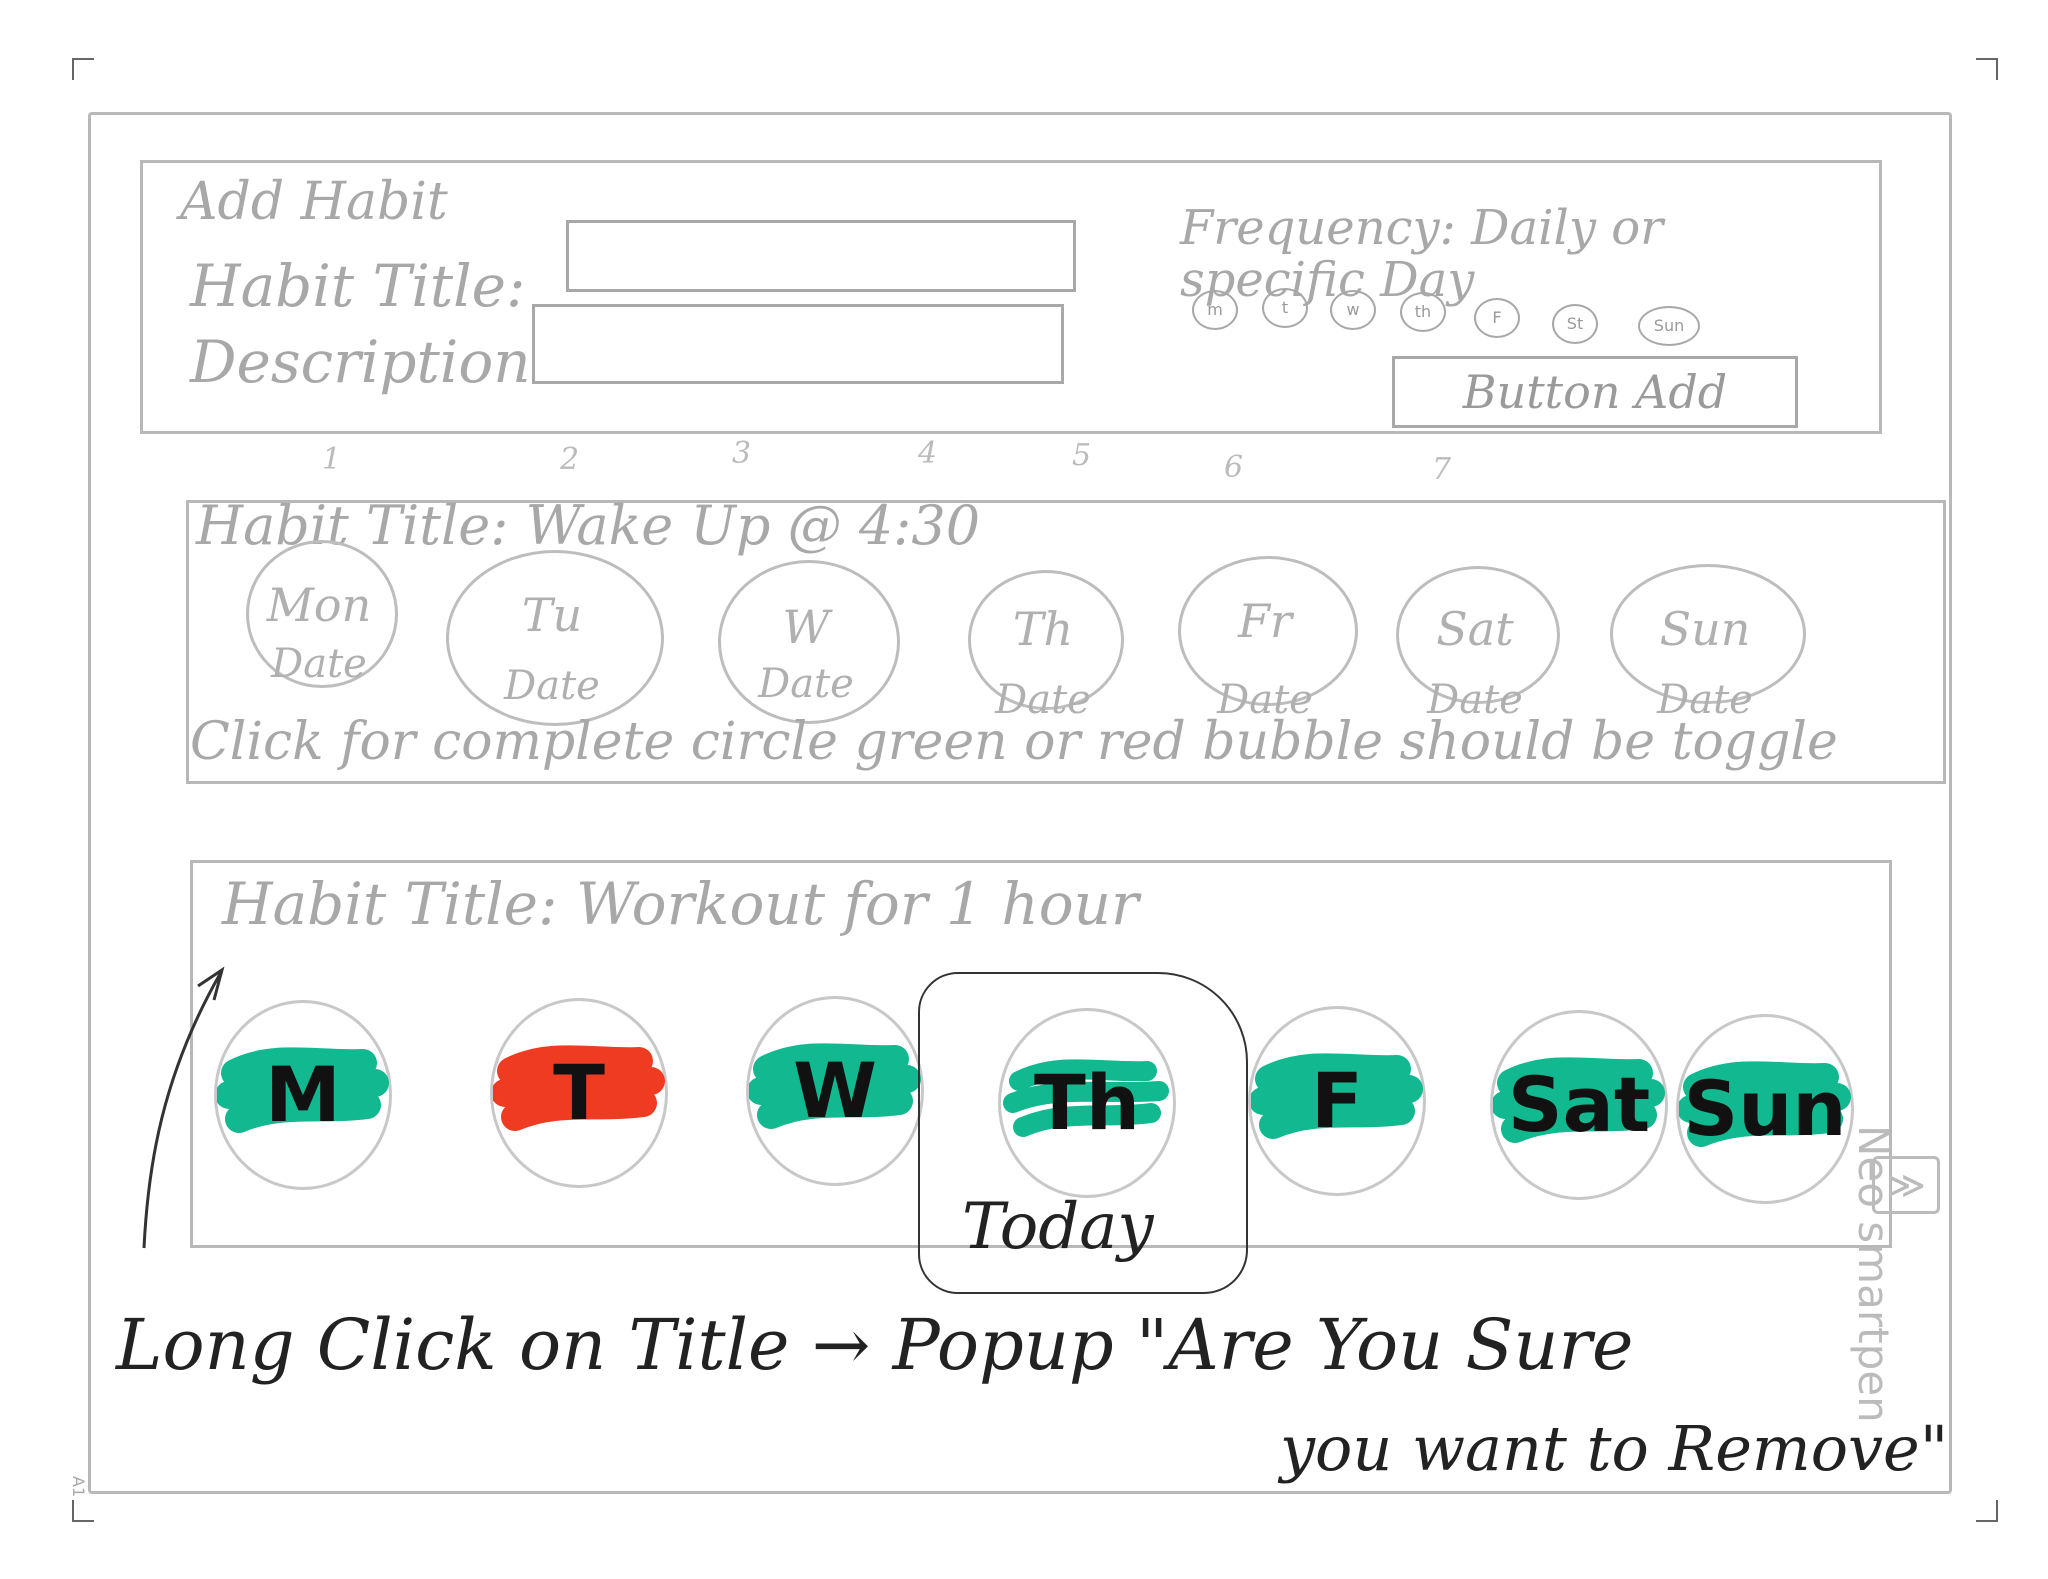 This screenshot has height=1579, width=2048. I want to click on wake-up-day-label-th: Th, so click(1043, 629).